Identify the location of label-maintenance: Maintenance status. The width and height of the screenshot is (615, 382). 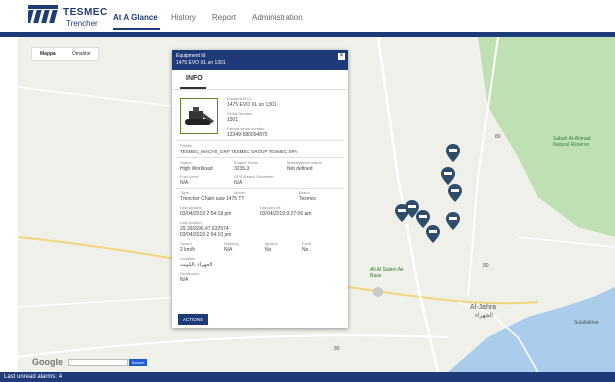
(304, 162).